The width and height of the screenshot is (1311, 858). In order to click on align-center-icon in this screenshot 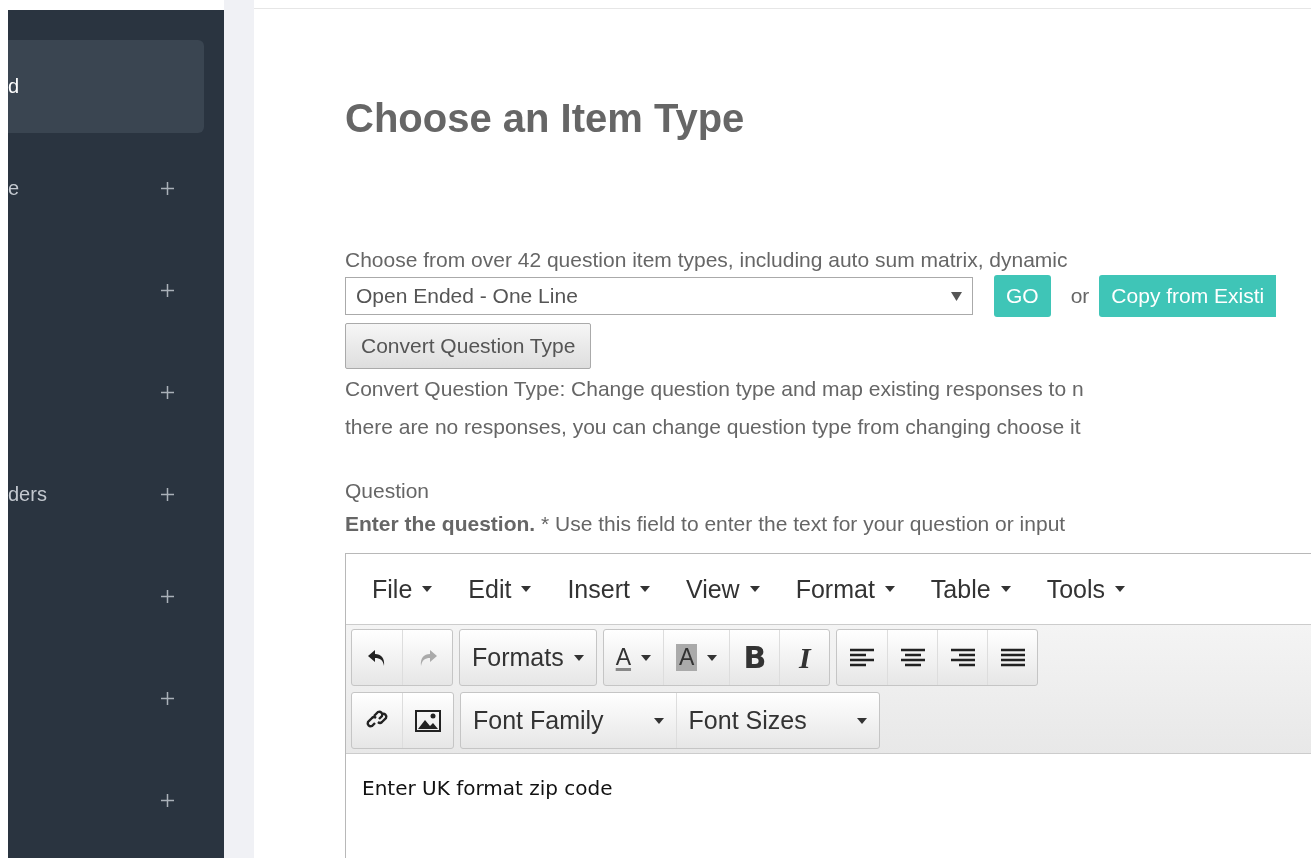, I will do `click(912, 657)`.